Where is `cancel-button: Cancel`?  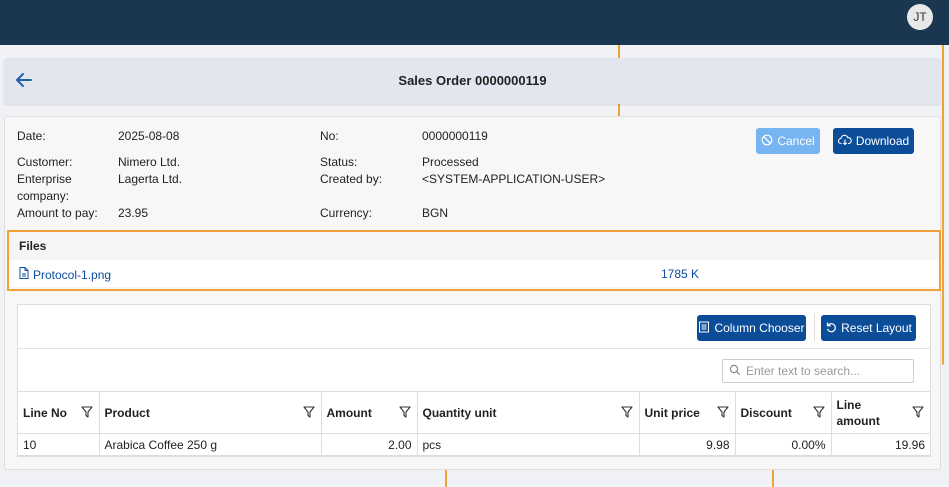 cancel-button: Cancel is located at coordinates (788, 141).